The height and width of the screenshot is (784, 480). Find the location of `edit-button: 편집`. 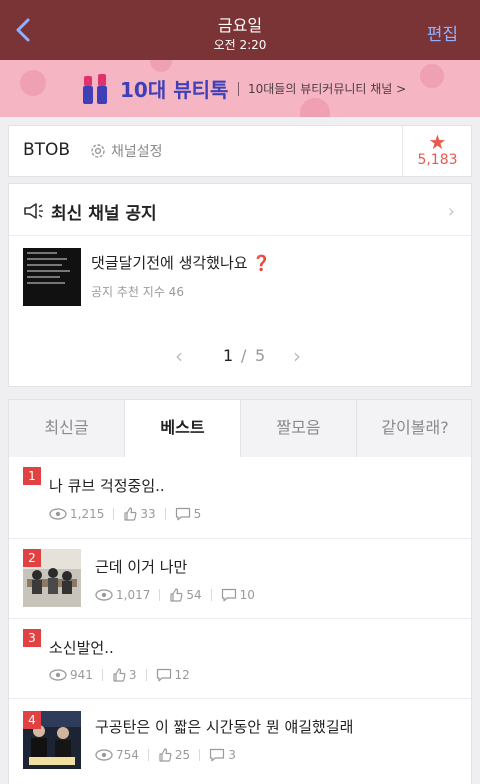

edit-button: 편집 is located at coordinates (442, 32).